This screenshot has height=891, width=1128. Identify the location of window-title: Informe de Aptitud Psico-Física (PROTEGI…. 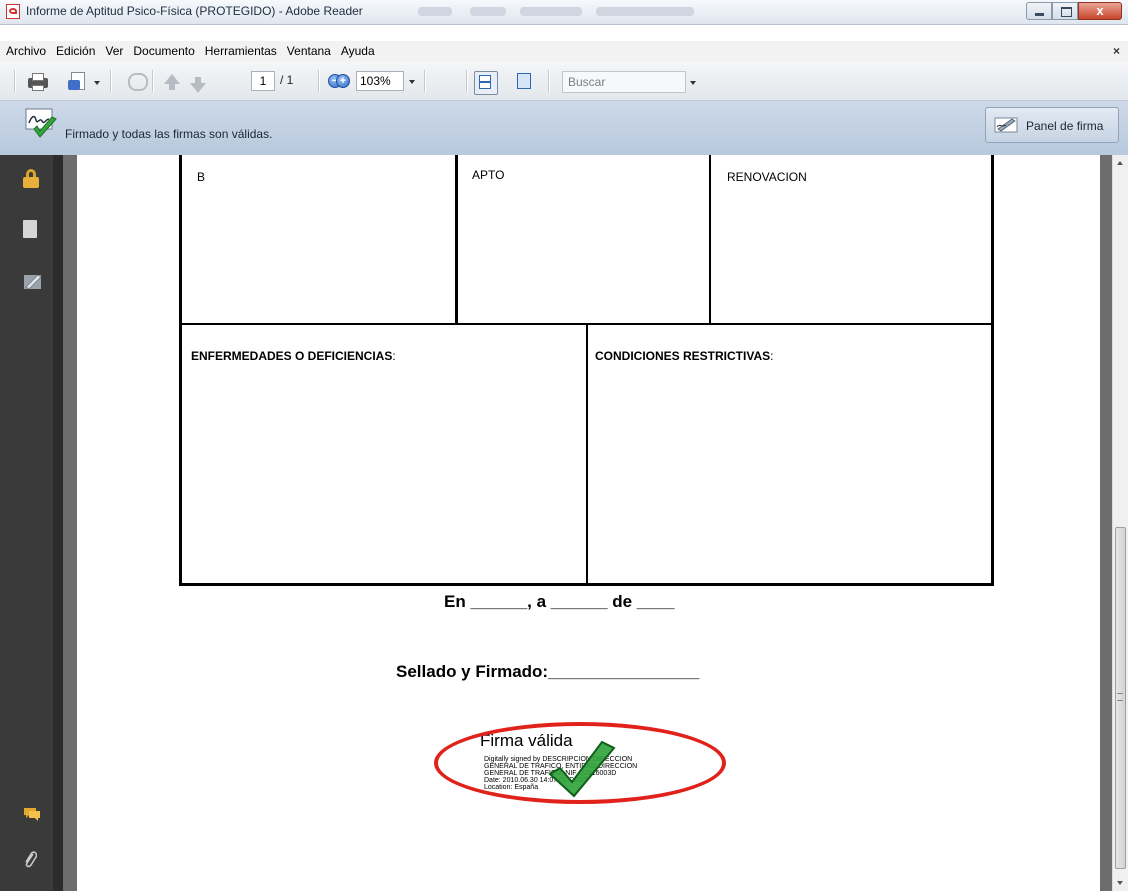
(194, 11).